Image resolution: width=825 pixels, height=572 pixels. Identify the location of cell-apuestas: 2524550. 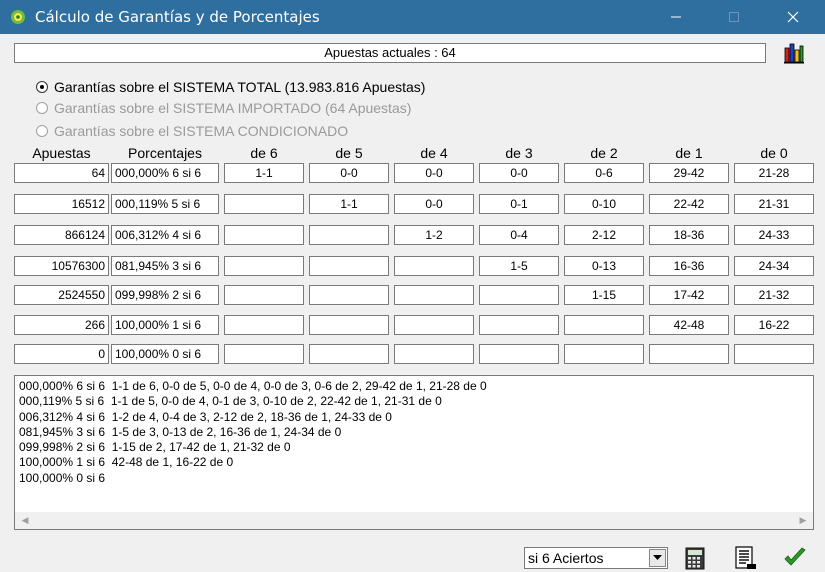
(61, 295).